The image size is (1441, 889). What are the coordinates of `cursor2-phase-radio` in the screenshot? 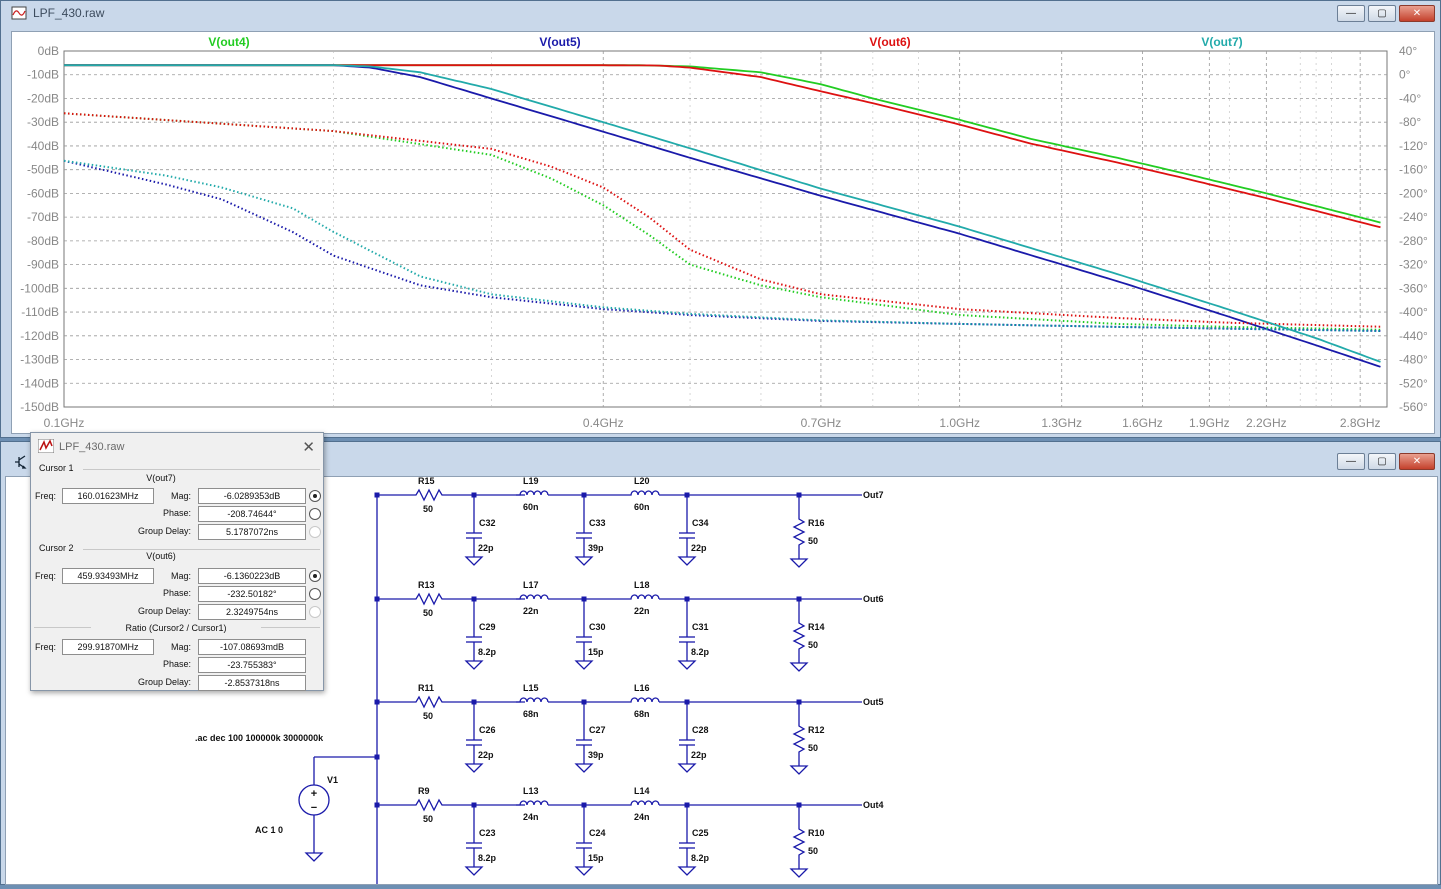 It's located at (315, 594).